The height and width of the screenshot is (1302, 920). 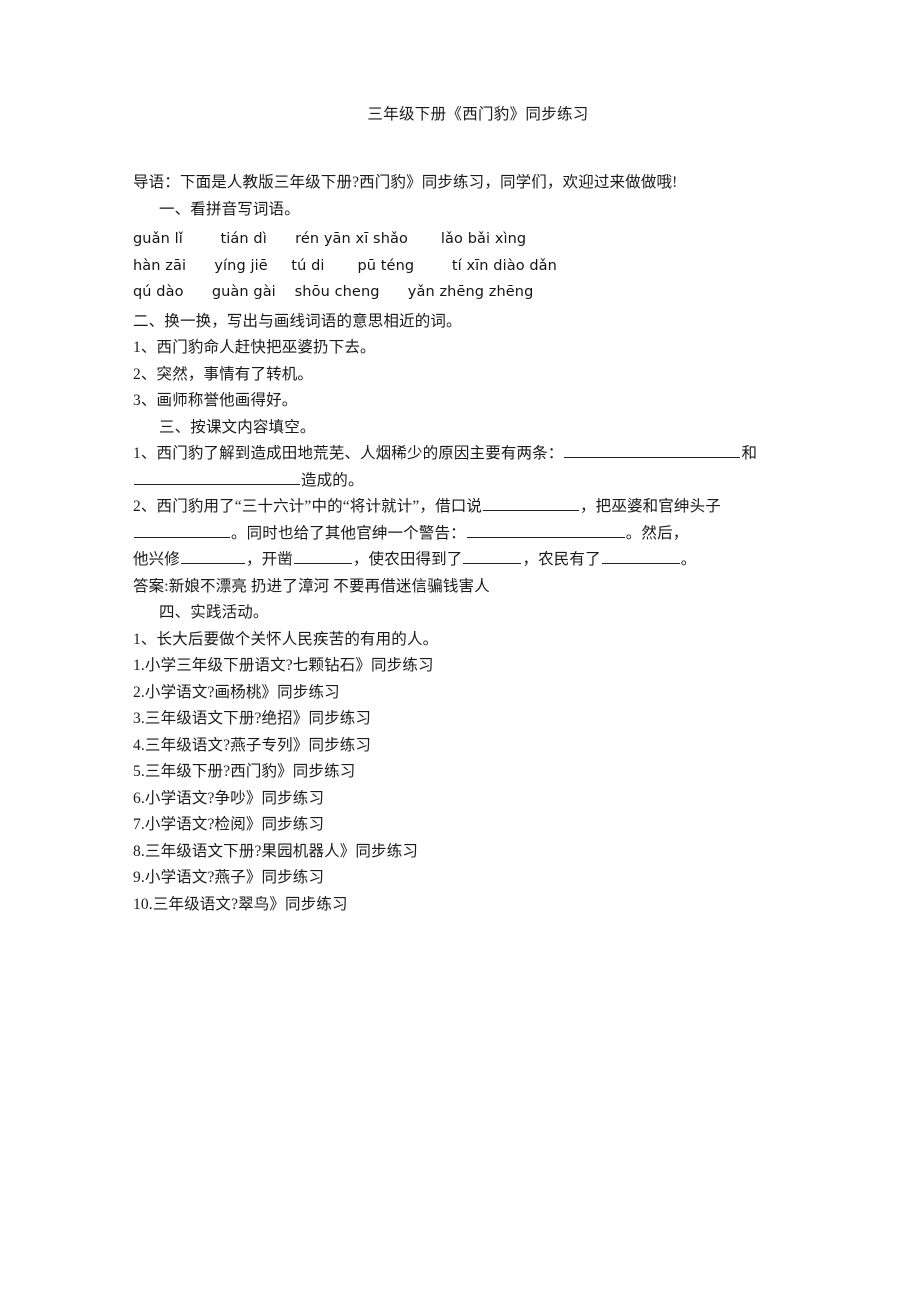 What do you see at coordinates (297, 321) in the screenshot?
I see `section-two-heading: 二、换一换，写出与画线词语的意思相近的词。` at bounding box center [297, 321].